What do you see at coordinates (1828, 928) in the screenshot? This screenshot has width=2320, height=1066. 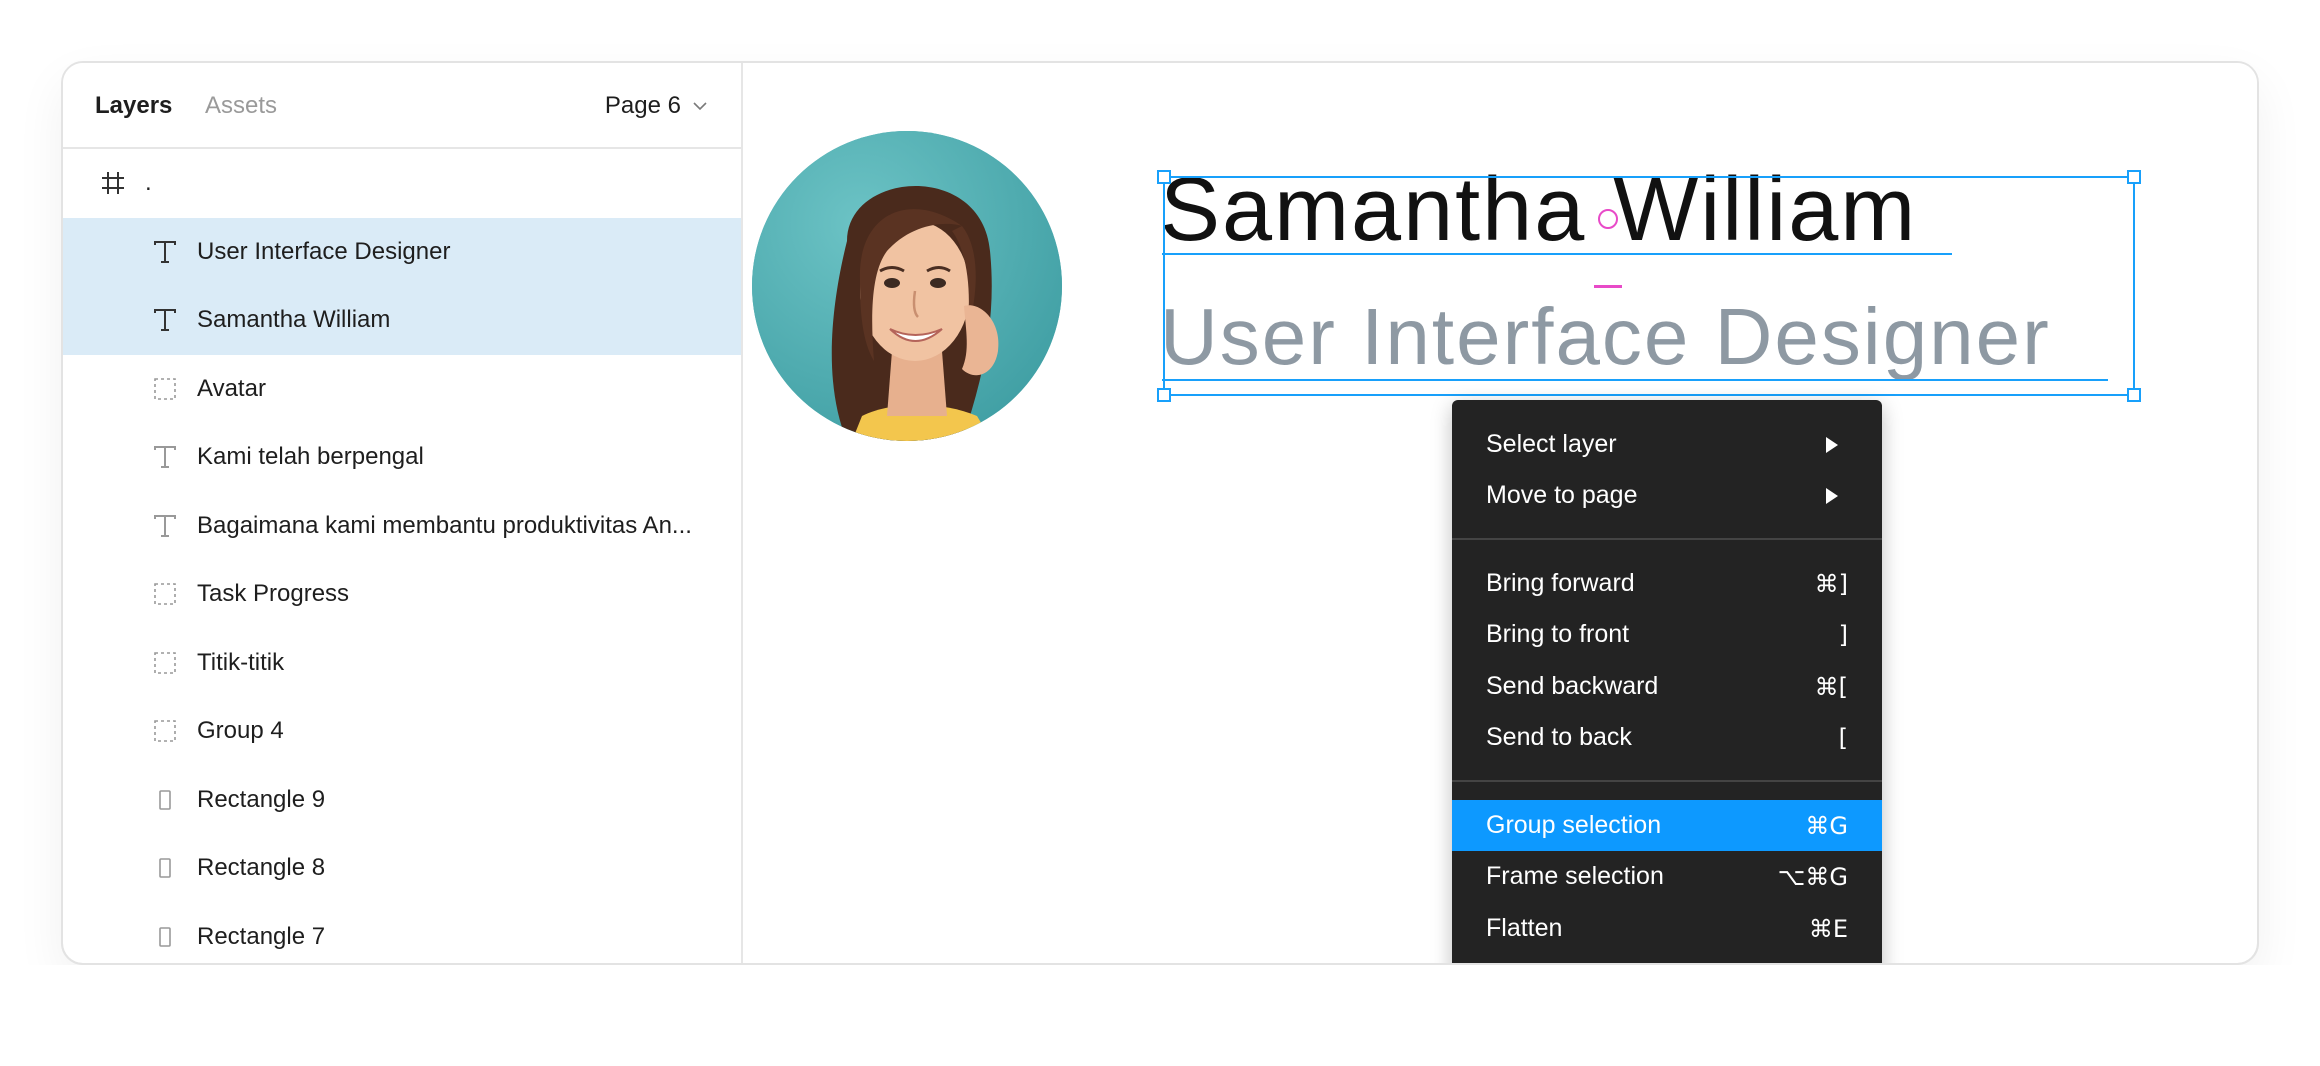 I see `menu-item-shortcut: ⌘E` at bounding box center [1828, 928].